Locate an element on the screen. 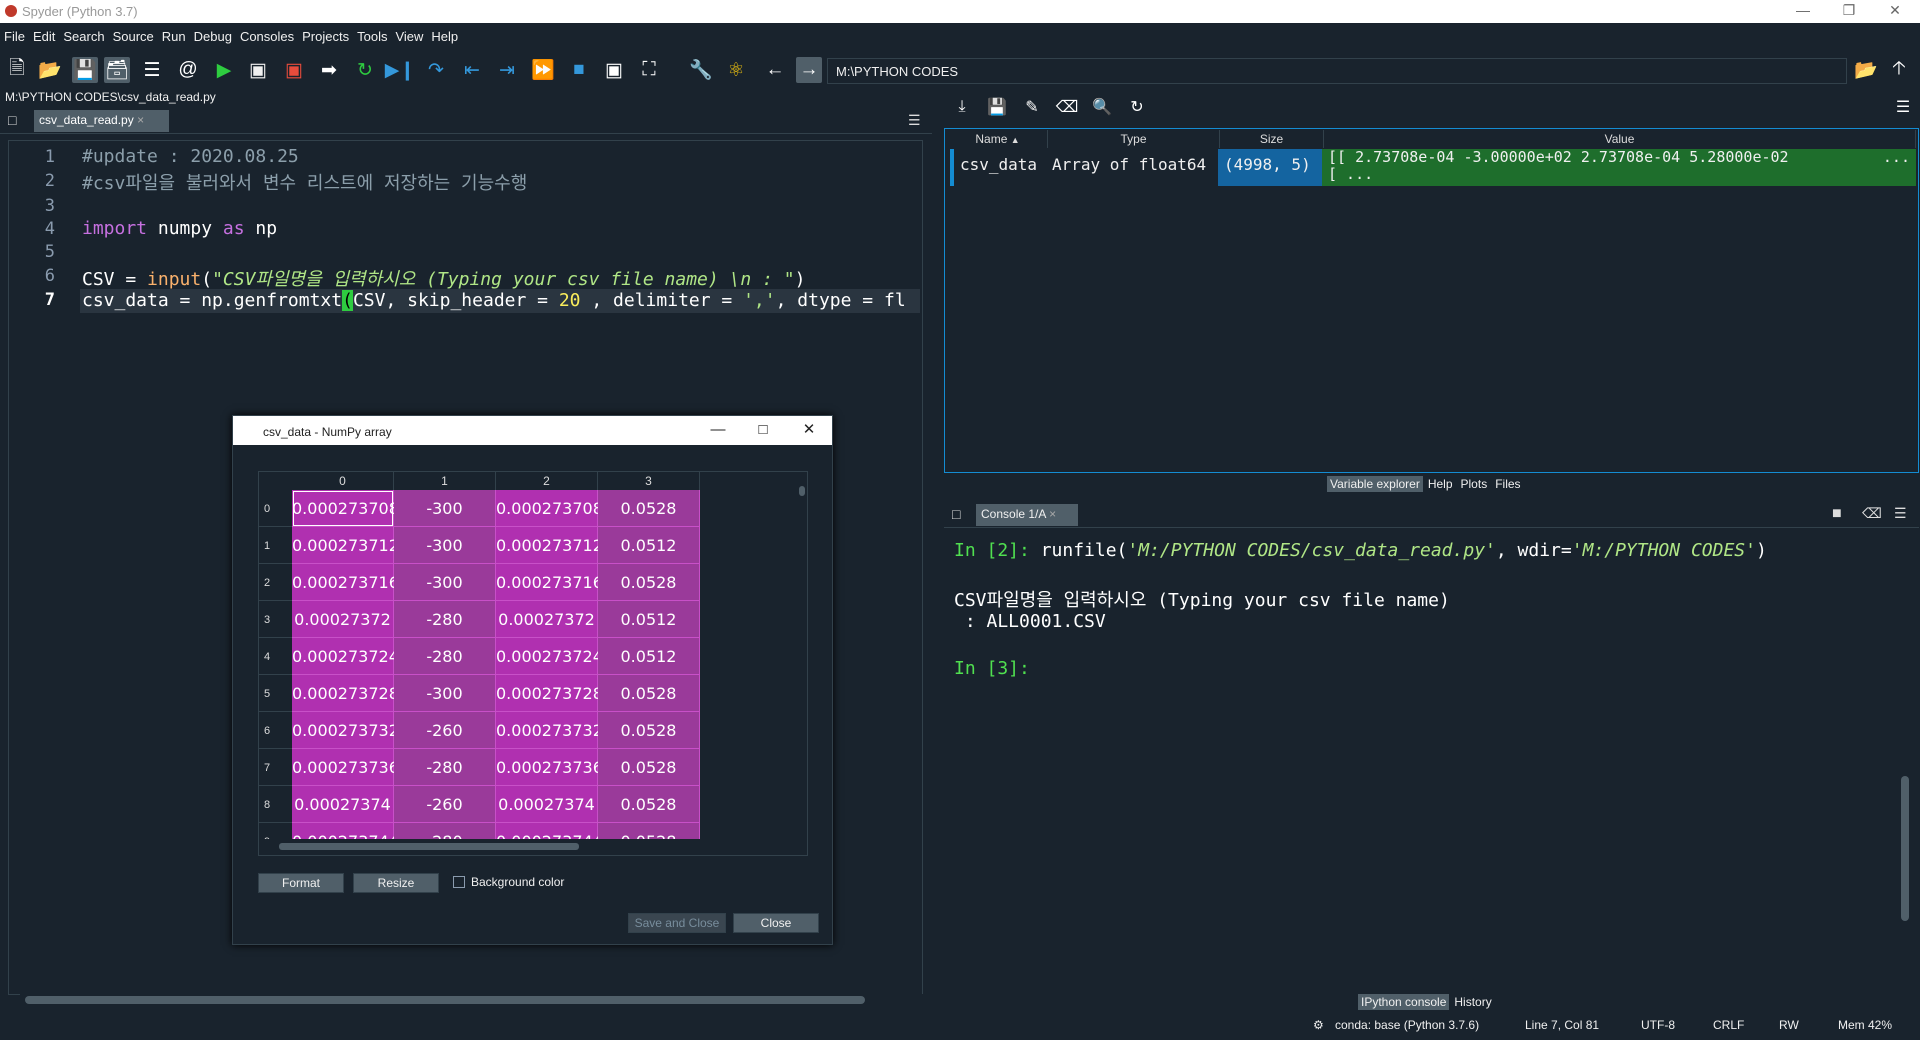  preferences-wrench-icon: 🔧 is located at coordinates (701, 70).